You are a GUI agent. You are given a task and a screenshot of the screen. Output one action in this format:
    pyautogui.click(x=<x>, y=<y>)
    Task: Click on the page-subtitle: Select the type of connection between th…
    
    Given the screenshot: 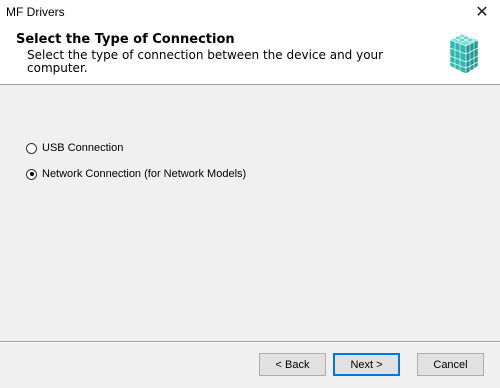 What is the action you would take?
    pyautogui.click(x=205, y=61)
    